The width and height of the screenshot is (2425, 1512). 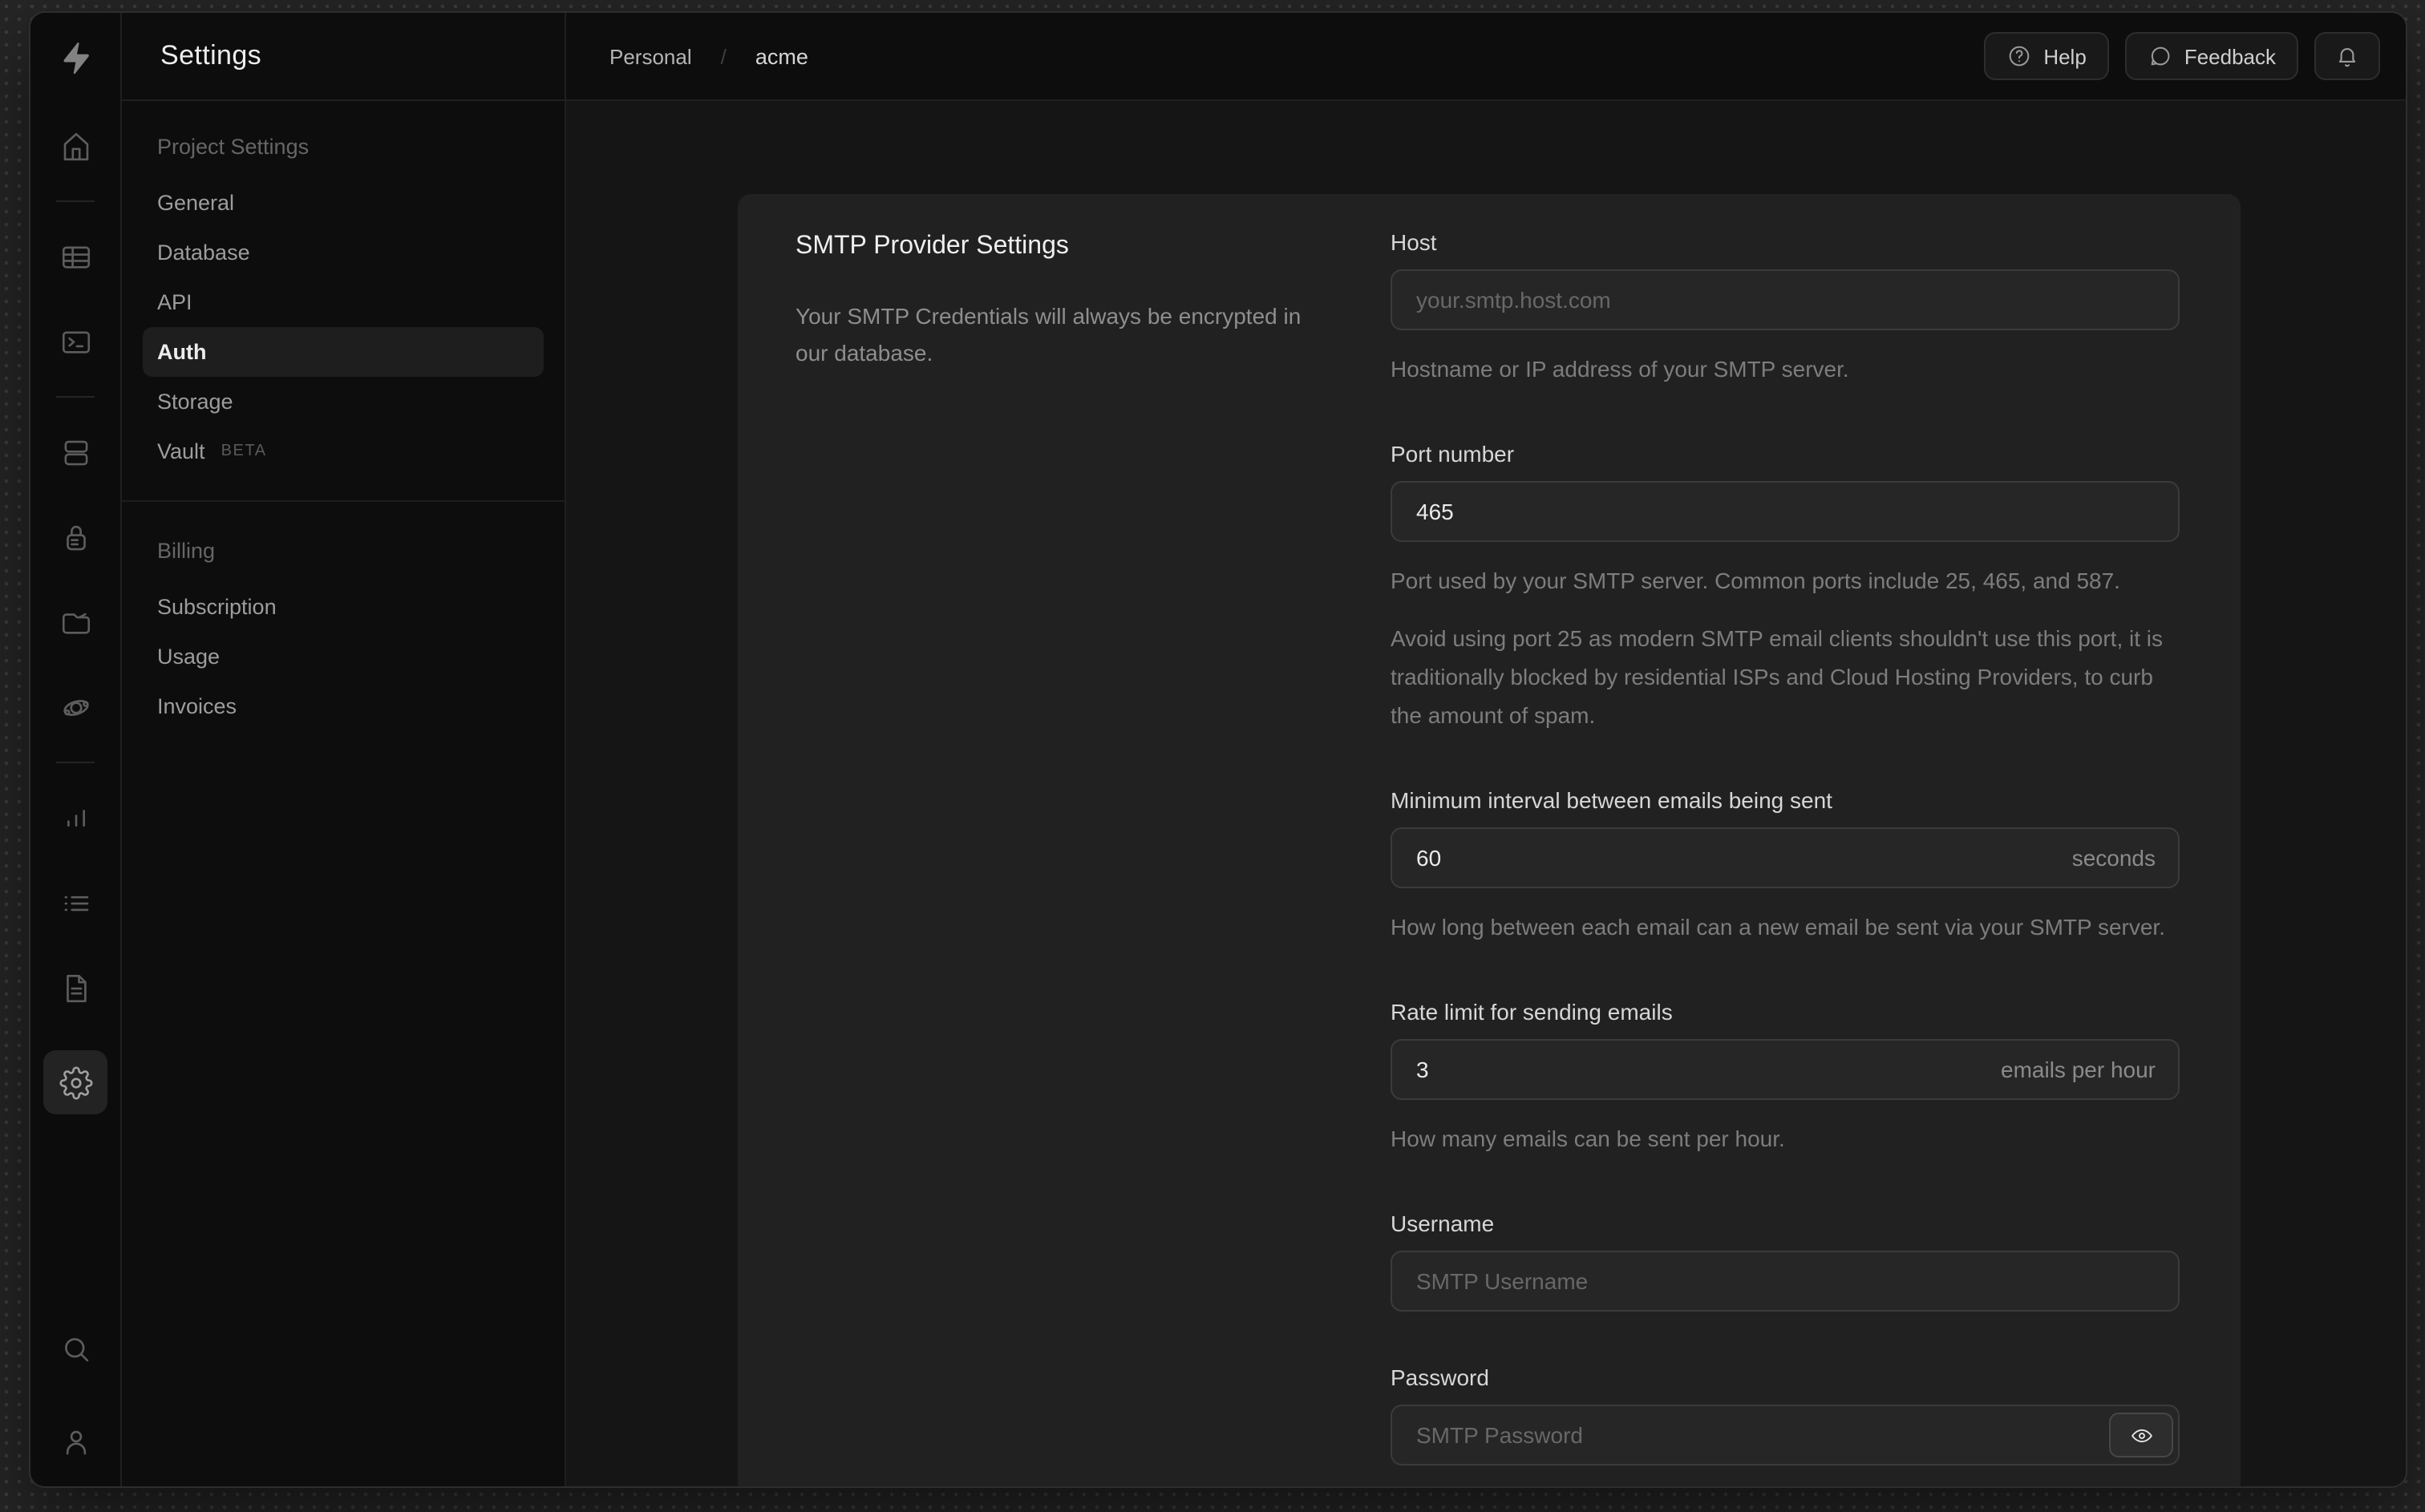 What do you see at coordinates (2019, 56) in the screenshot?
I see `help-icon` at bounding box center [2019, 56].